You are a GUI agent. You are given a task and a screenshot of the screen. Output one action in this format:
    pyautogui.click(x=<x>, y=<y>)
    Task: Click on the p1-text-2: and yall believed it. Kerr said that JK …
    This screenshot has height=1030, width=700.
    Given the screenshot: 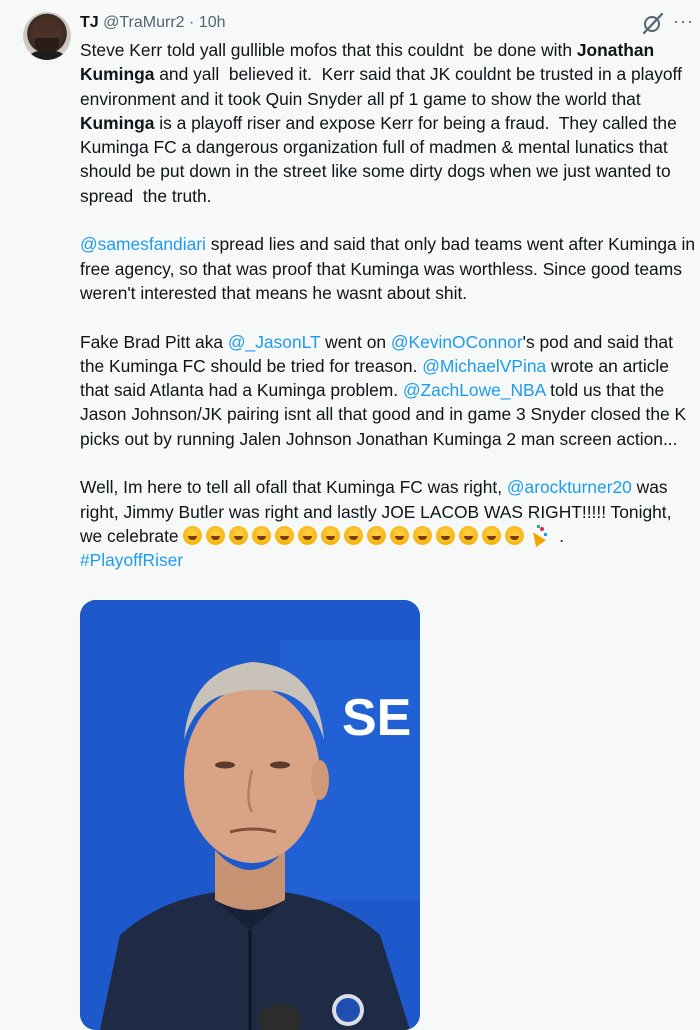 What is the action you would take?
    pyautogui.click(x=383, y=86)
    